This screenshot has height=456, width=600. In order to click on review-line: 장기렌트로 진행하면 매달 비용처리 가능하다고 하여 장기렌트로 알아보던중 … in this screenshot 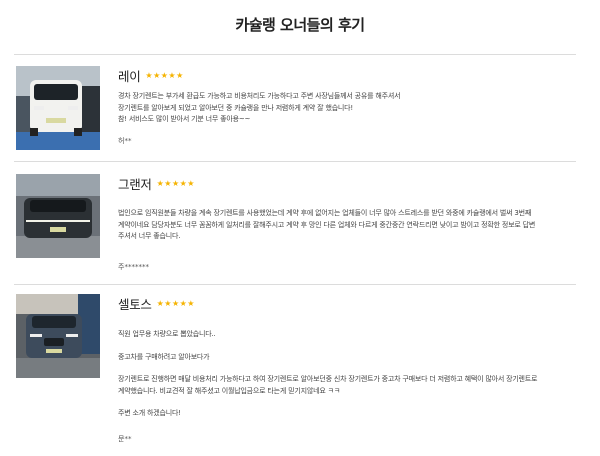, I will do `click(328, 379)`.